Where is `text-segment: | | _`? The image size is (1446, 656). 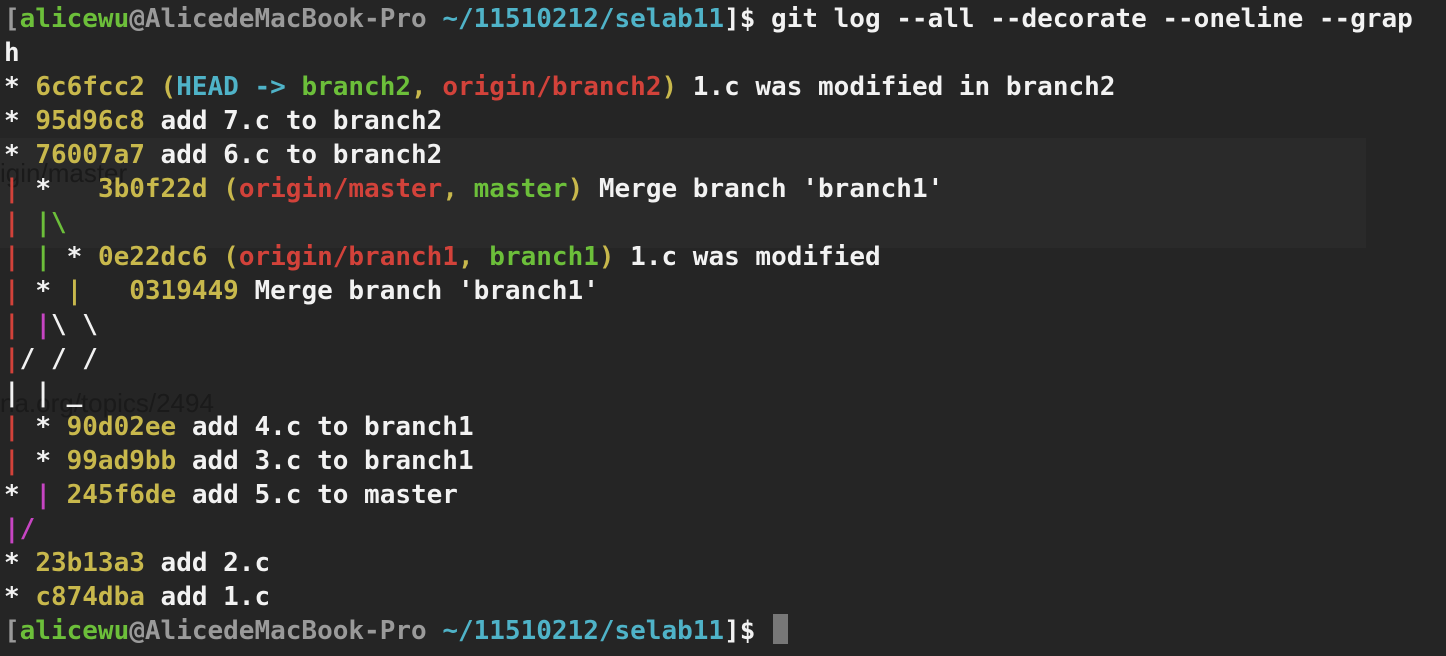
text-segment: | | _ is located at coordinates (43, 393).